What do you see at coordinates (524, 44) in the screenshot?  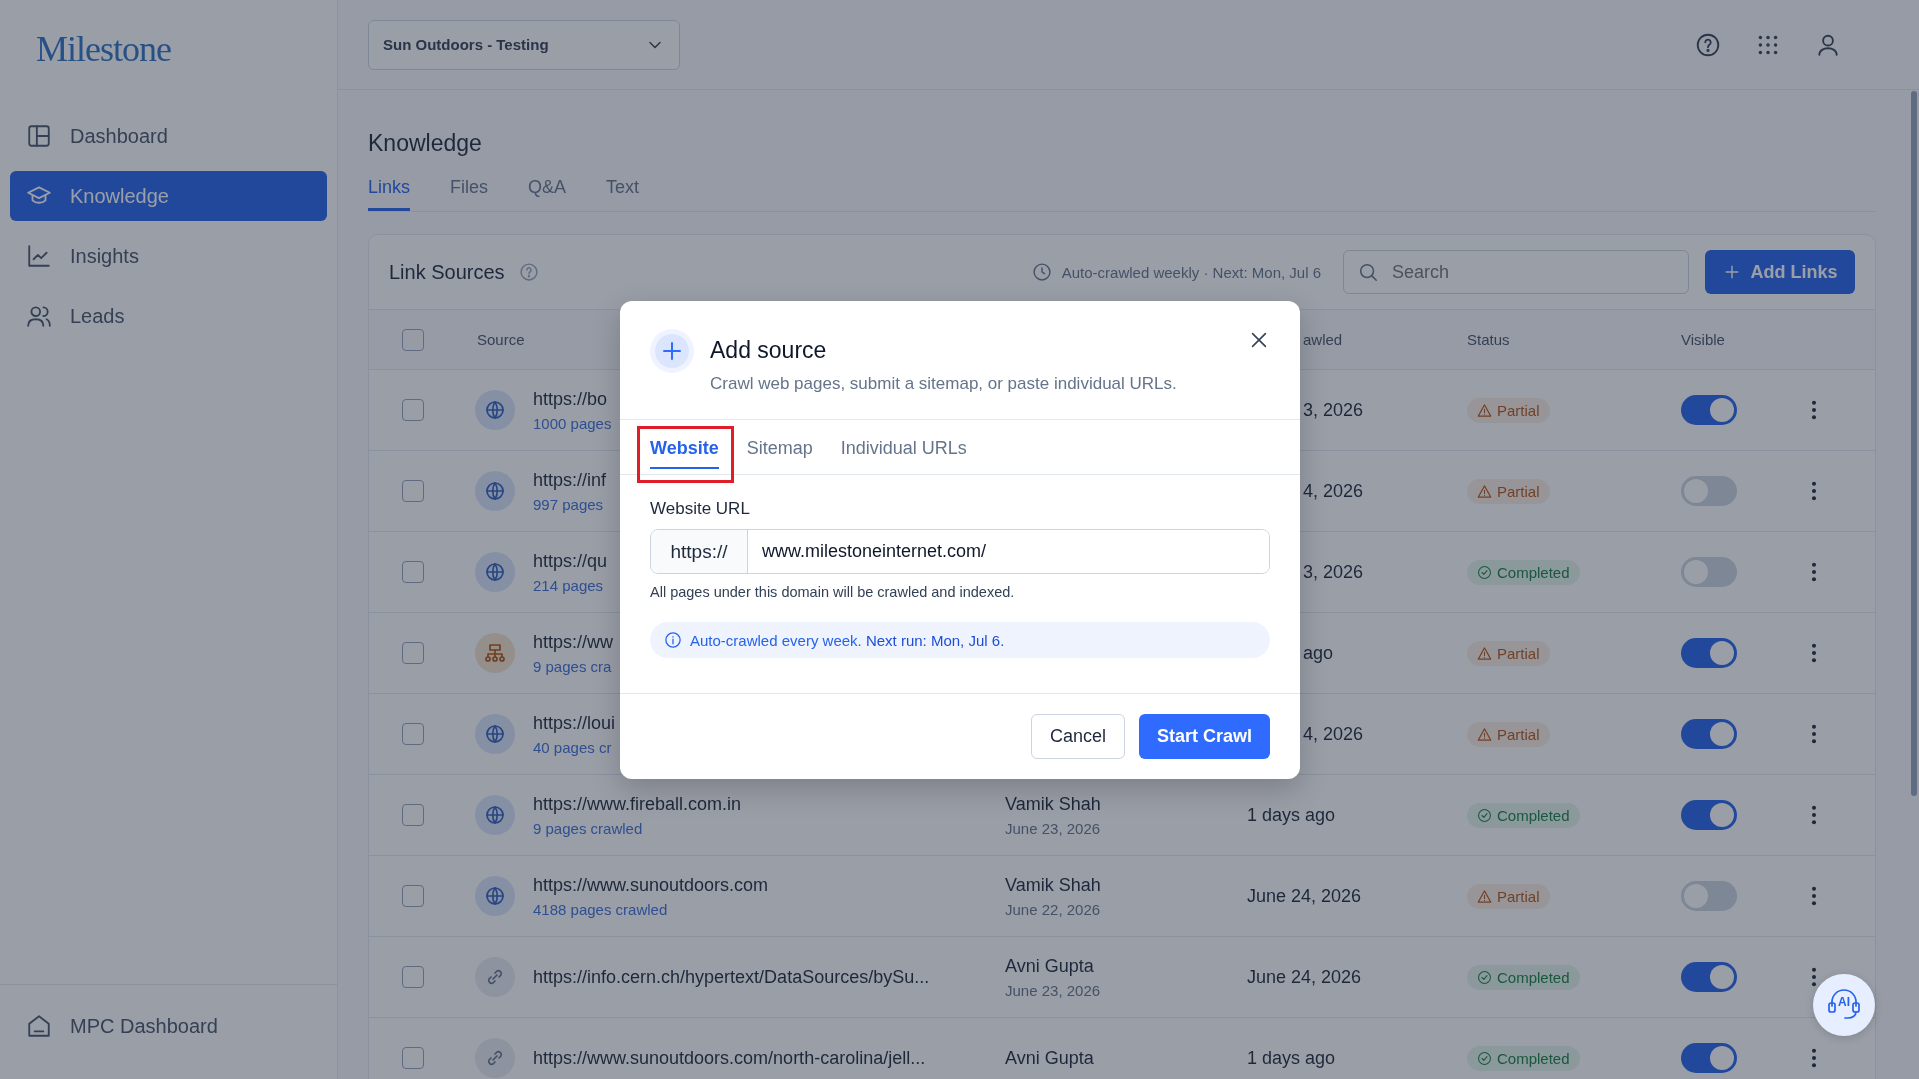 I see `workspace-dropdown: Sun Outdoors - Testing` at bounding box center [524, 44].